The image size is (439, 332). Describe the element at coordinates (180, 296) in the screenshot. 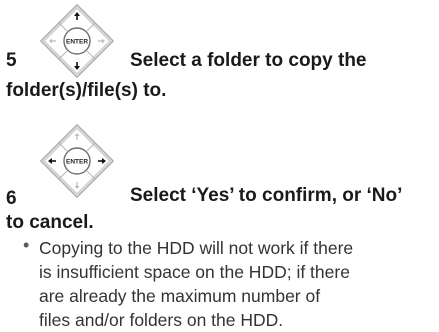

I see `note-line: are already the maximum number of` at that location.